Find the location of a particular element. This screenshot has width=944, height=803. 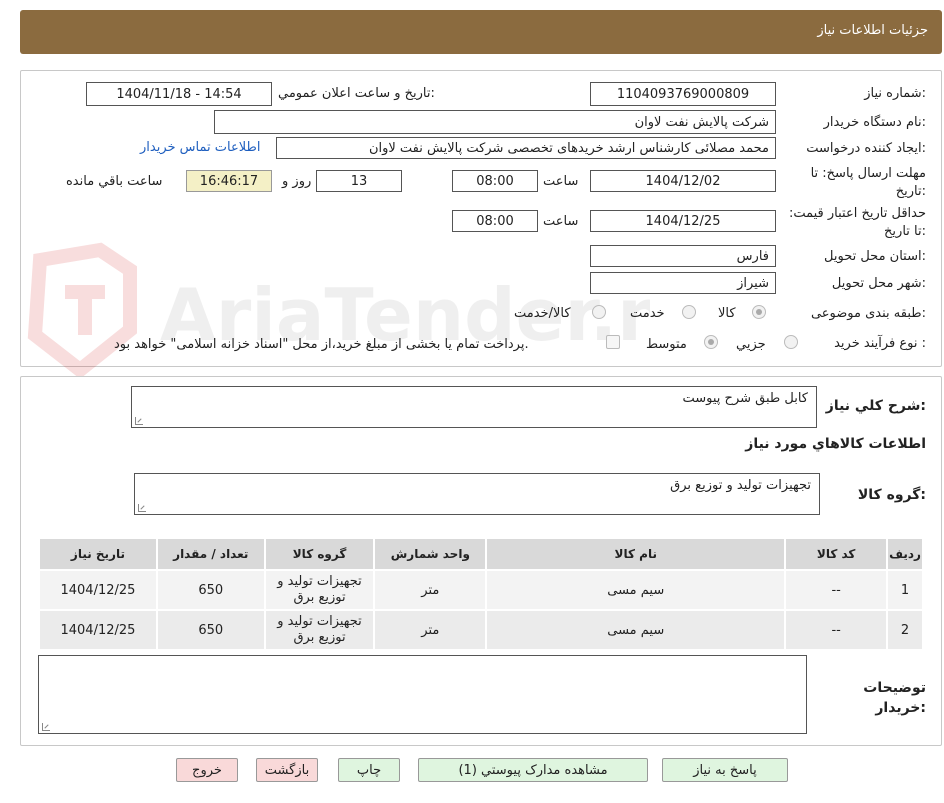

announce-date-field: 1404/11/18 - 14:54 is located at coordinates (179, 94).